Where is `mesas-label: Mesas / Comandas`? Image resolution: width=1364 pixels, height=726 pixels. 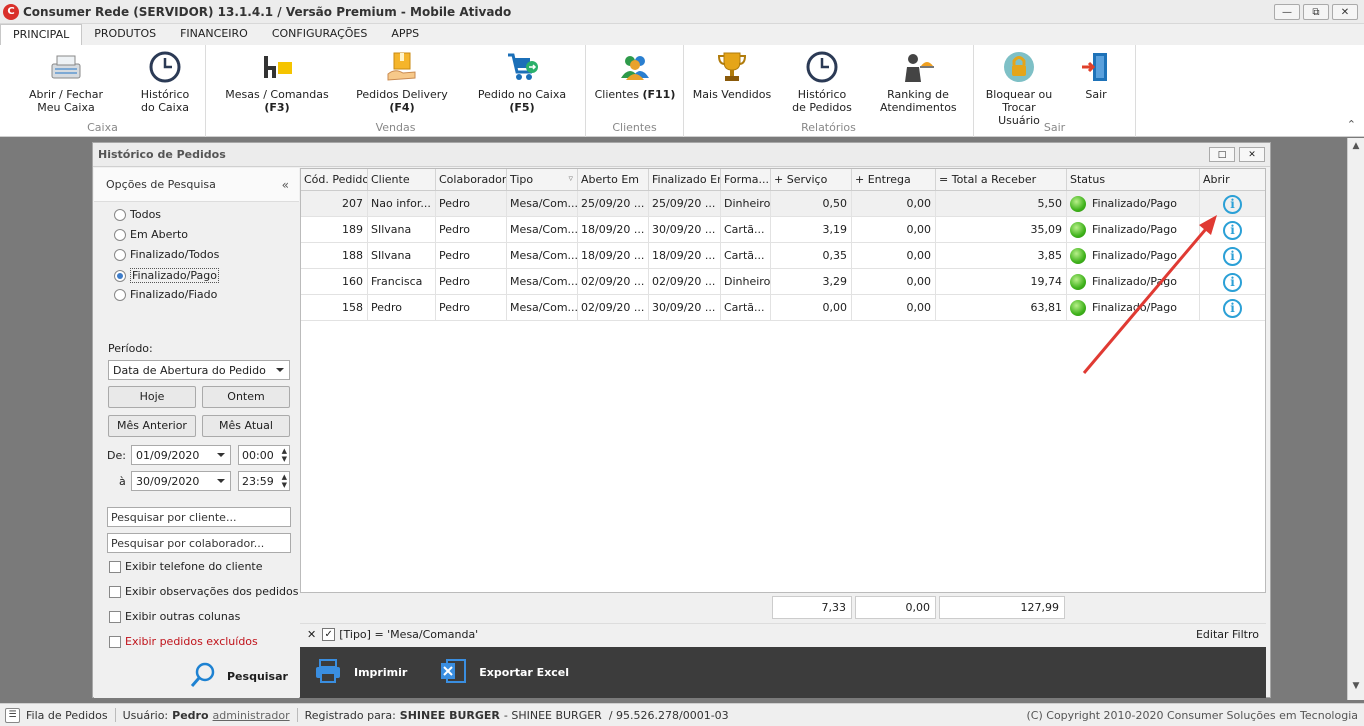 mesas-label: Mesas / Comandas is located at coordinates (277, 94).